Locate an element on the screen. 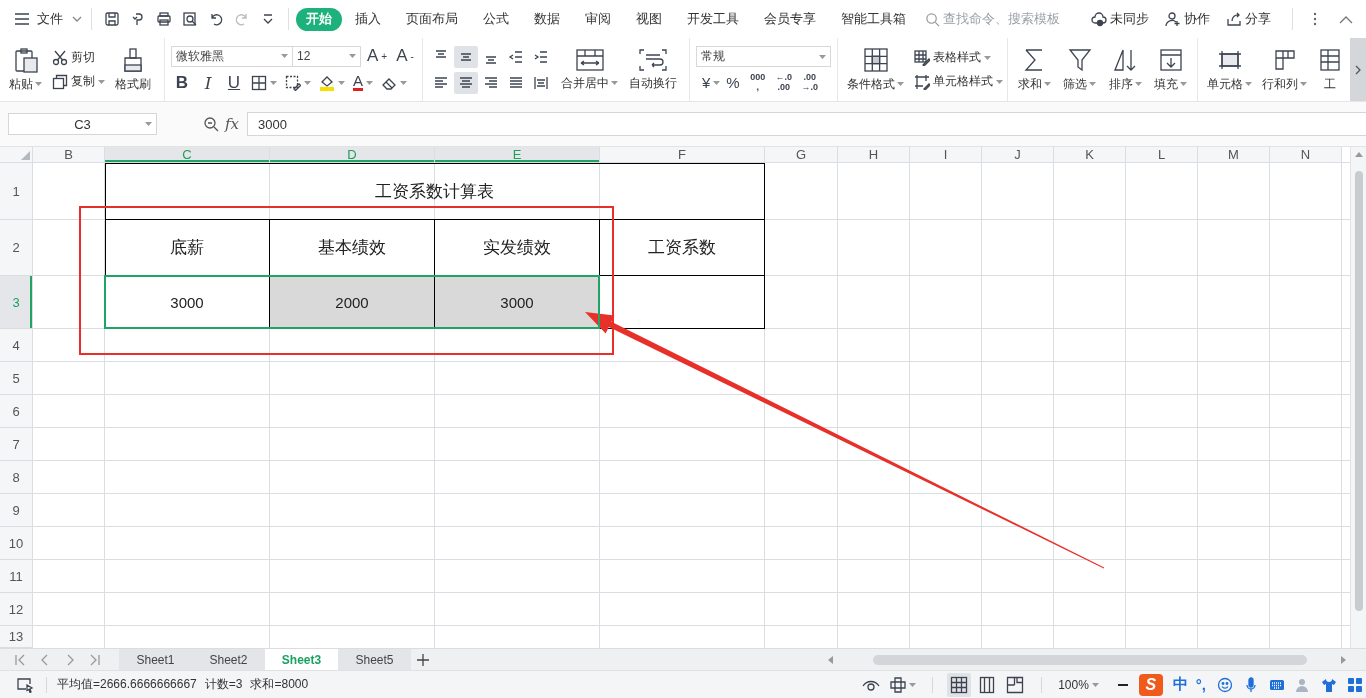 The height and width of the screenshot is (698, 1366). command-icon is located at coordinates (138, 19).